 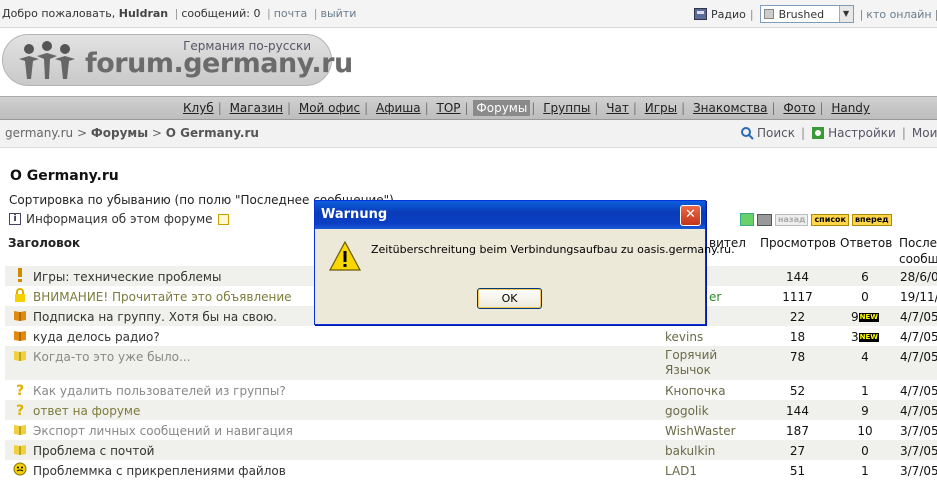 I want to click on topic-title: ответ на форуме, so click(x=86, y=411).